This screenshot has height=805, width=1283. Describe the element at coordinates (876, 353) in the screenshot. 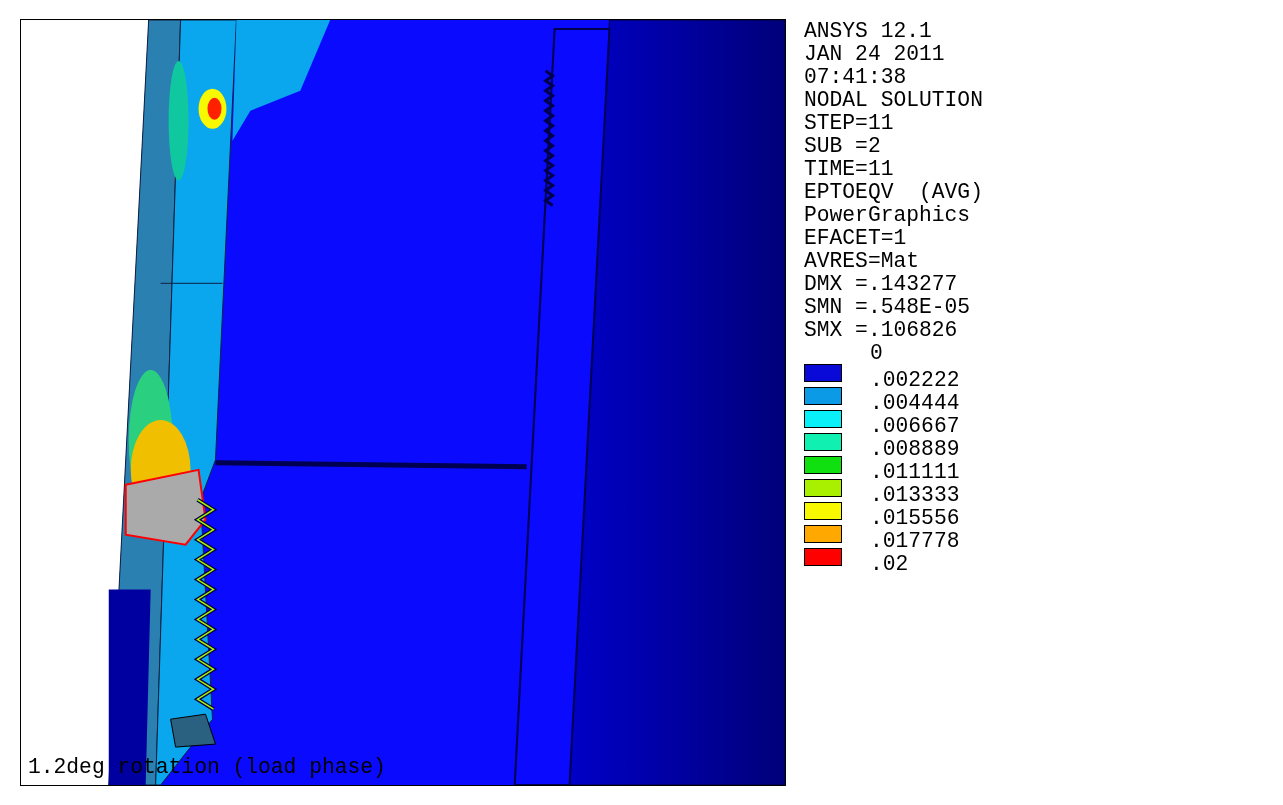

I see `legend-label: 0` at that location.